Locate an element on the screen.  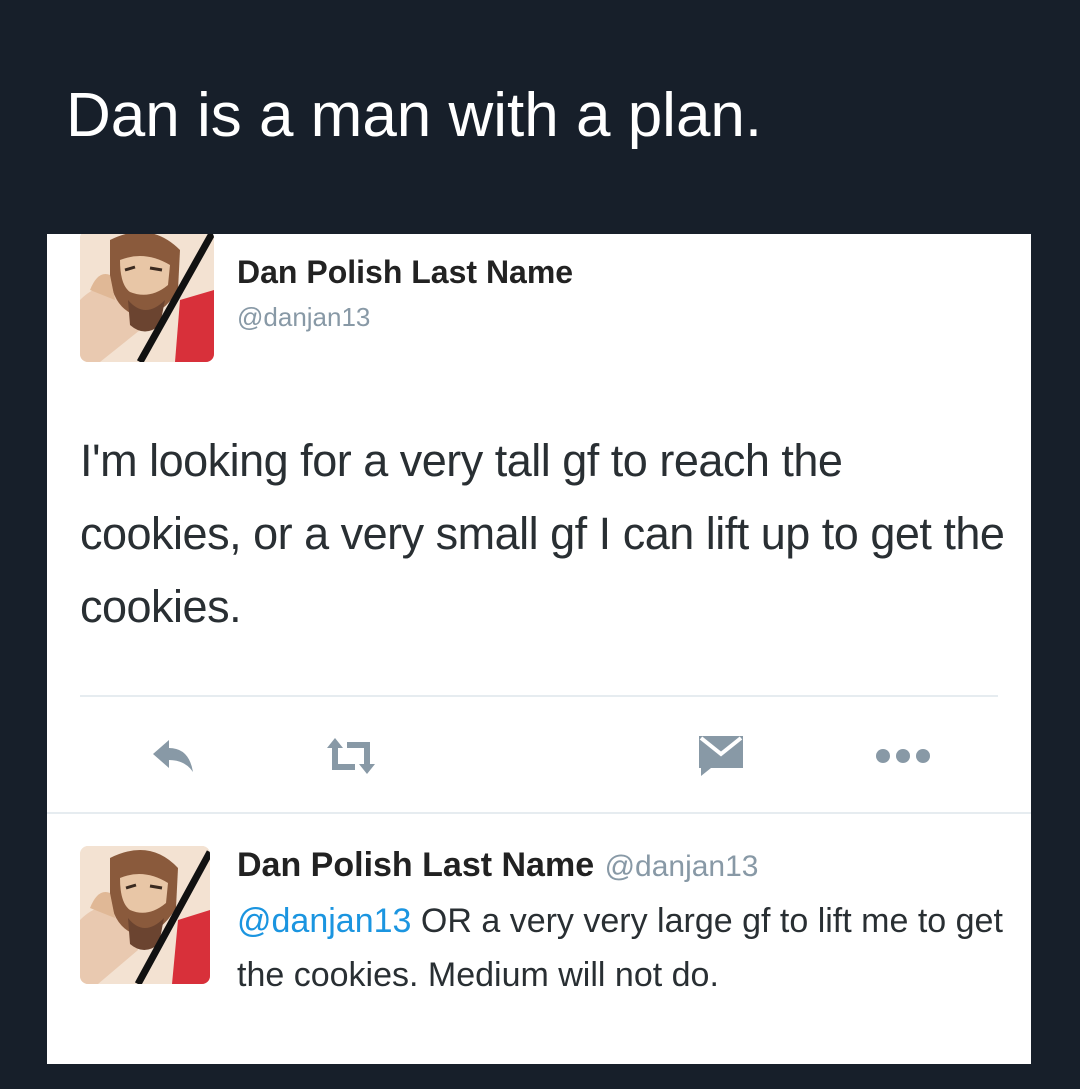
author-handle: @danjan13 is located at coordinates (303, 317).